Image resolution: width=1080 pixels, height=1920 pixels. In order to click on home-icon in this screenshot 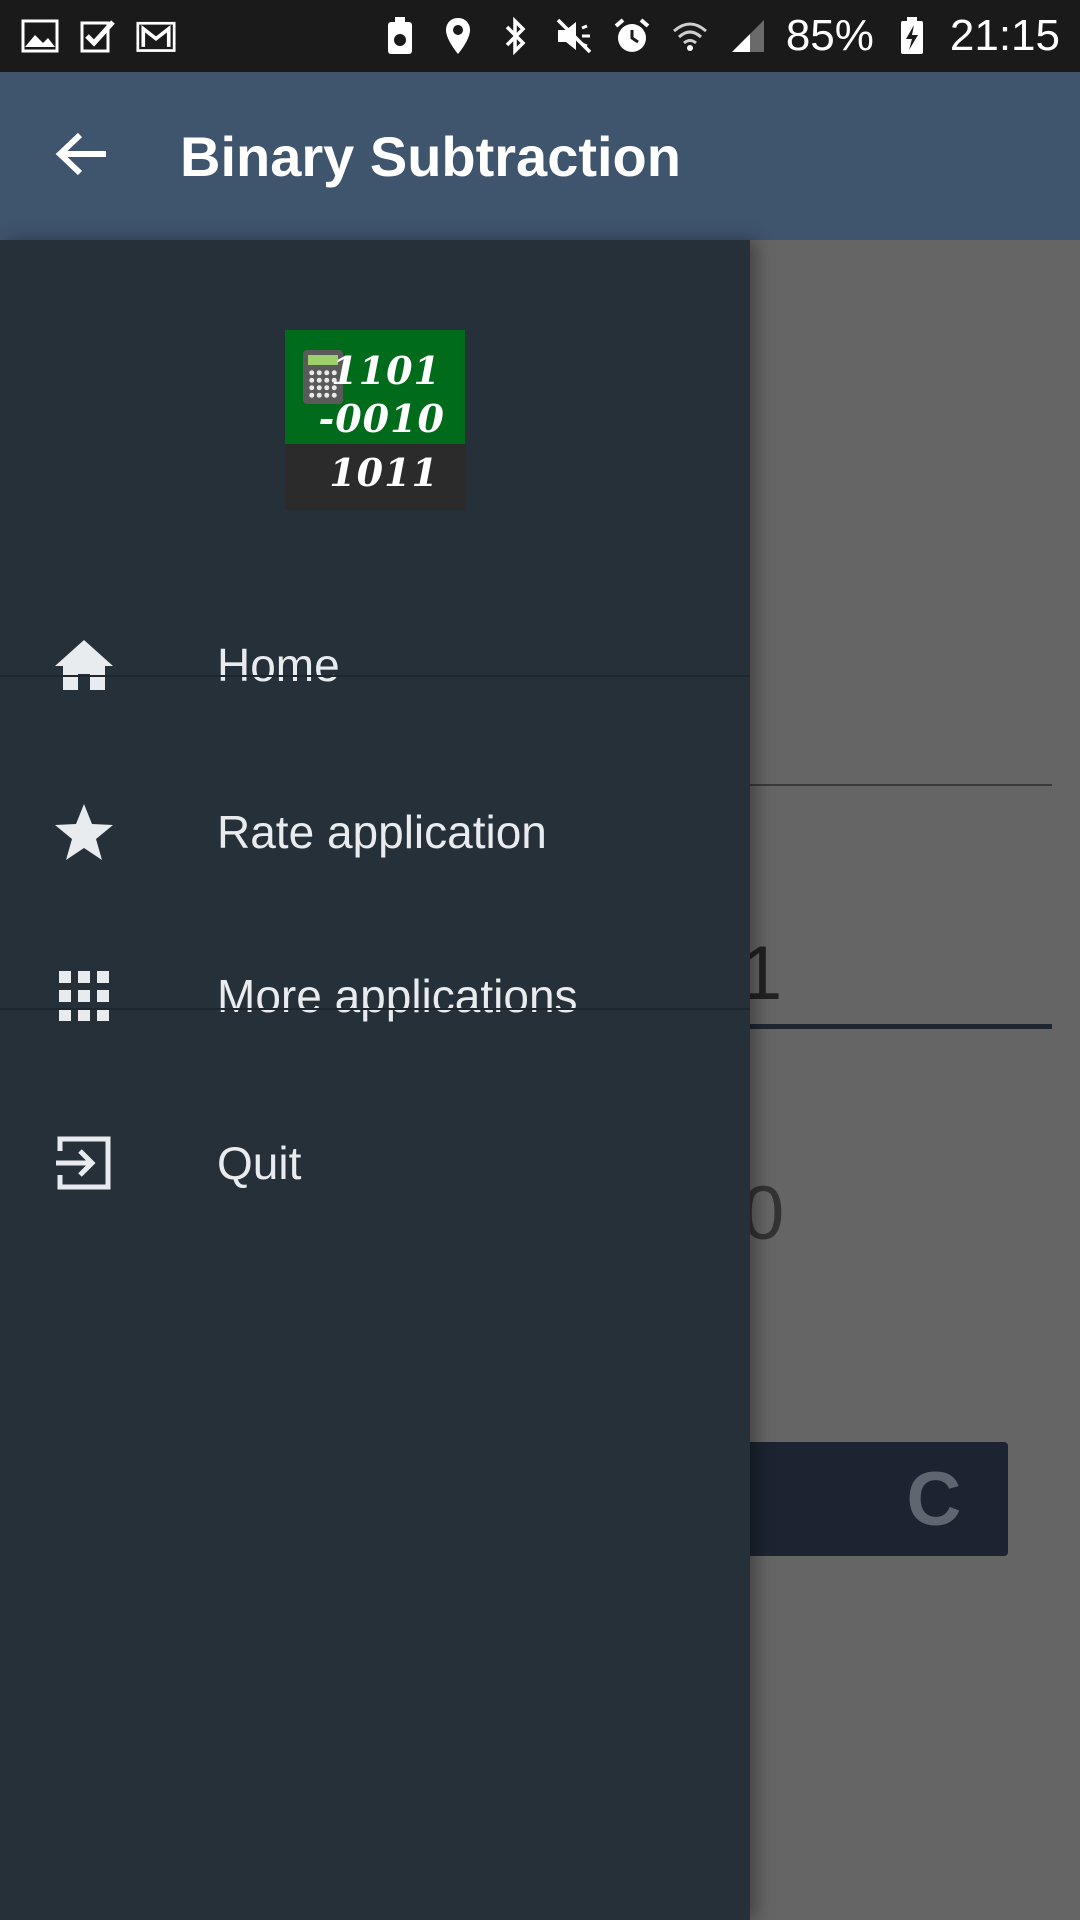, I will do `click(84, 665)`.